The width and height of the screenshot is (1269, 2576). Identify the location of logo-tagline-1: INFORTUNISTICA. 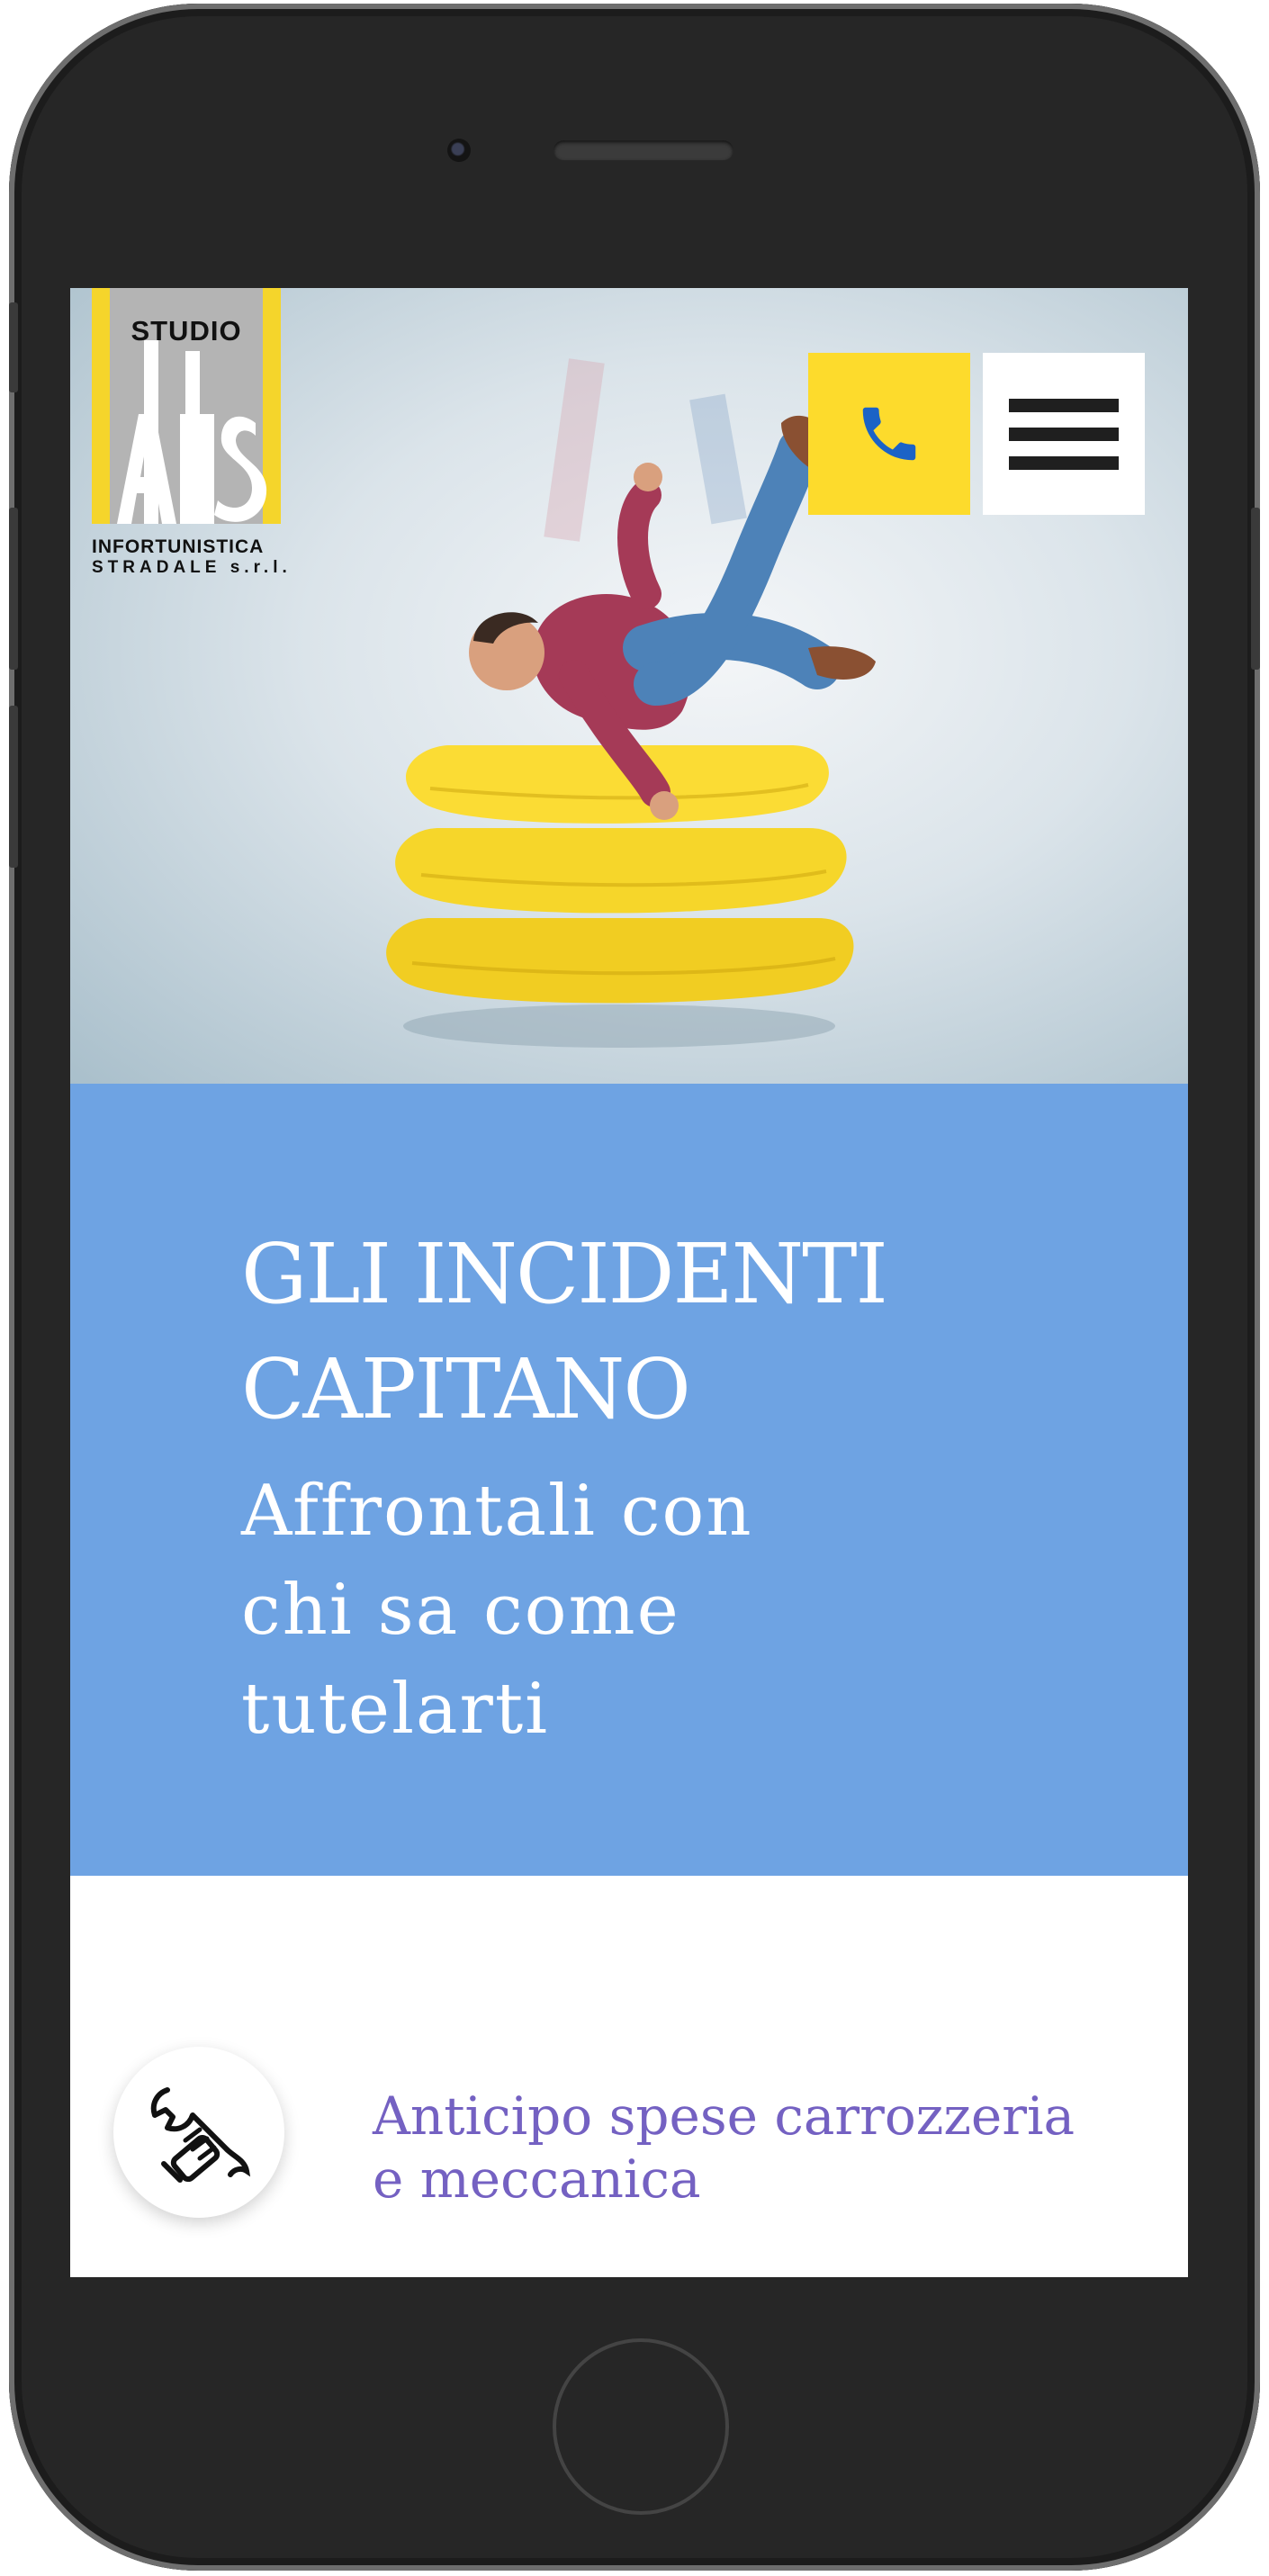
(178, 546).